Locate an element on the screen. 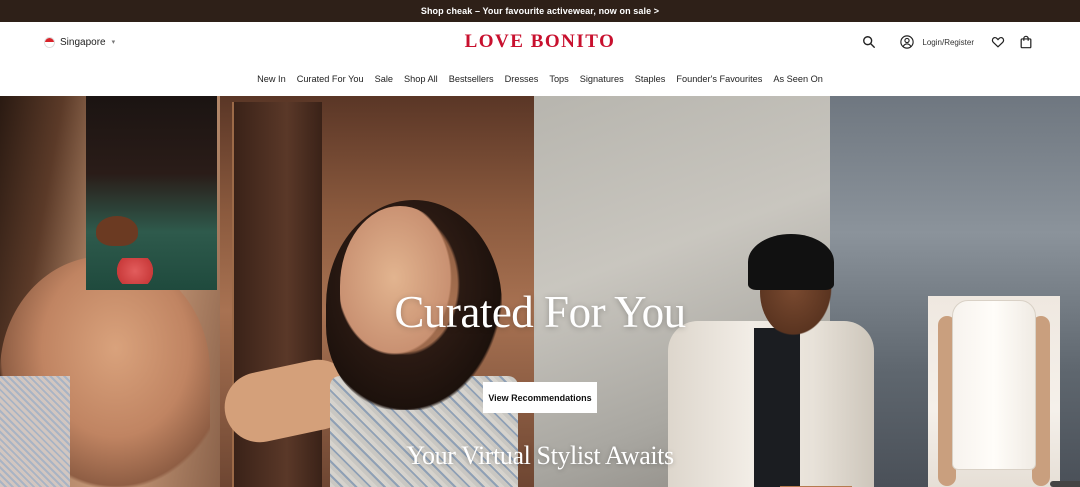 This screenshot has width=1080, height=487. site-header: Singapore ▾ LOVE BONITO Login/Register is located at coordinates (540, 42).